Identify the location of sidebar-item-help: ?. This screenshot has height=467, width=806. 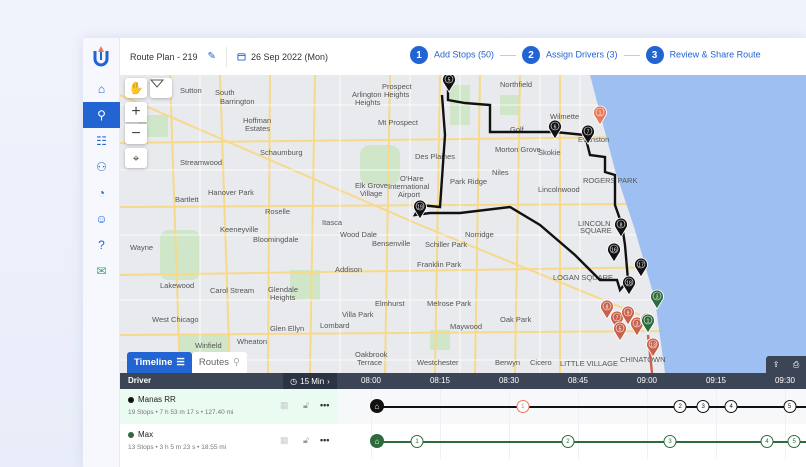
(101, 245).